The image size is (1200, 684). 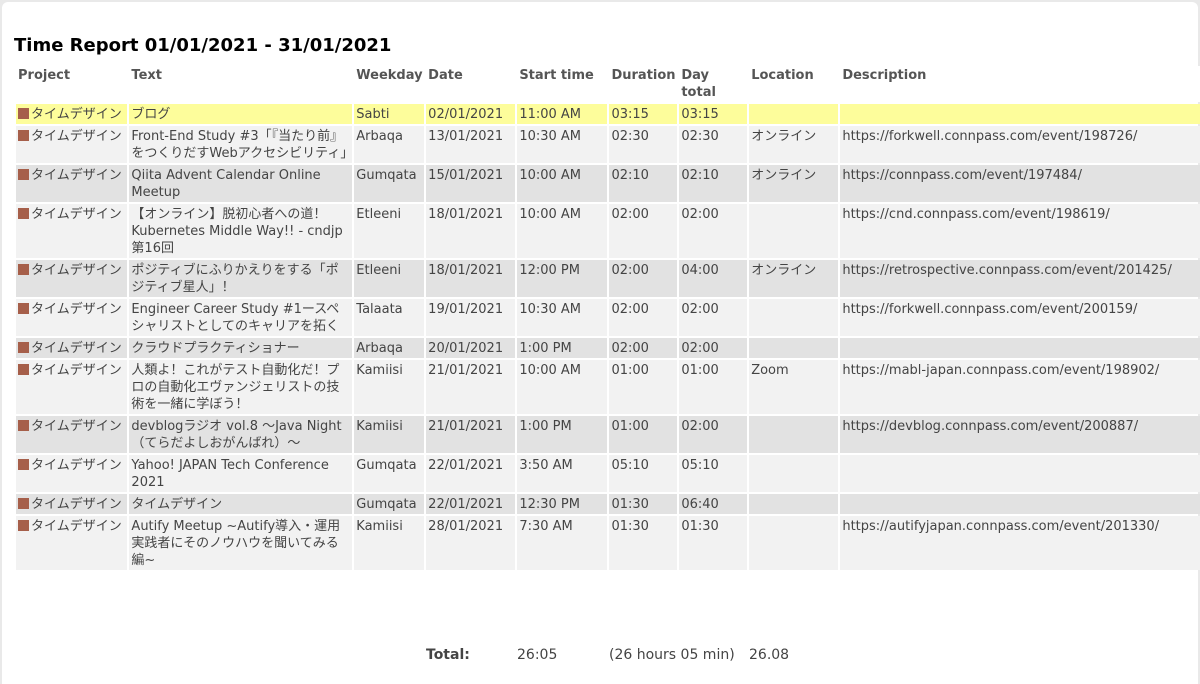 I want to click on cell-day-total: 06:40, so click(x=713, y=504).